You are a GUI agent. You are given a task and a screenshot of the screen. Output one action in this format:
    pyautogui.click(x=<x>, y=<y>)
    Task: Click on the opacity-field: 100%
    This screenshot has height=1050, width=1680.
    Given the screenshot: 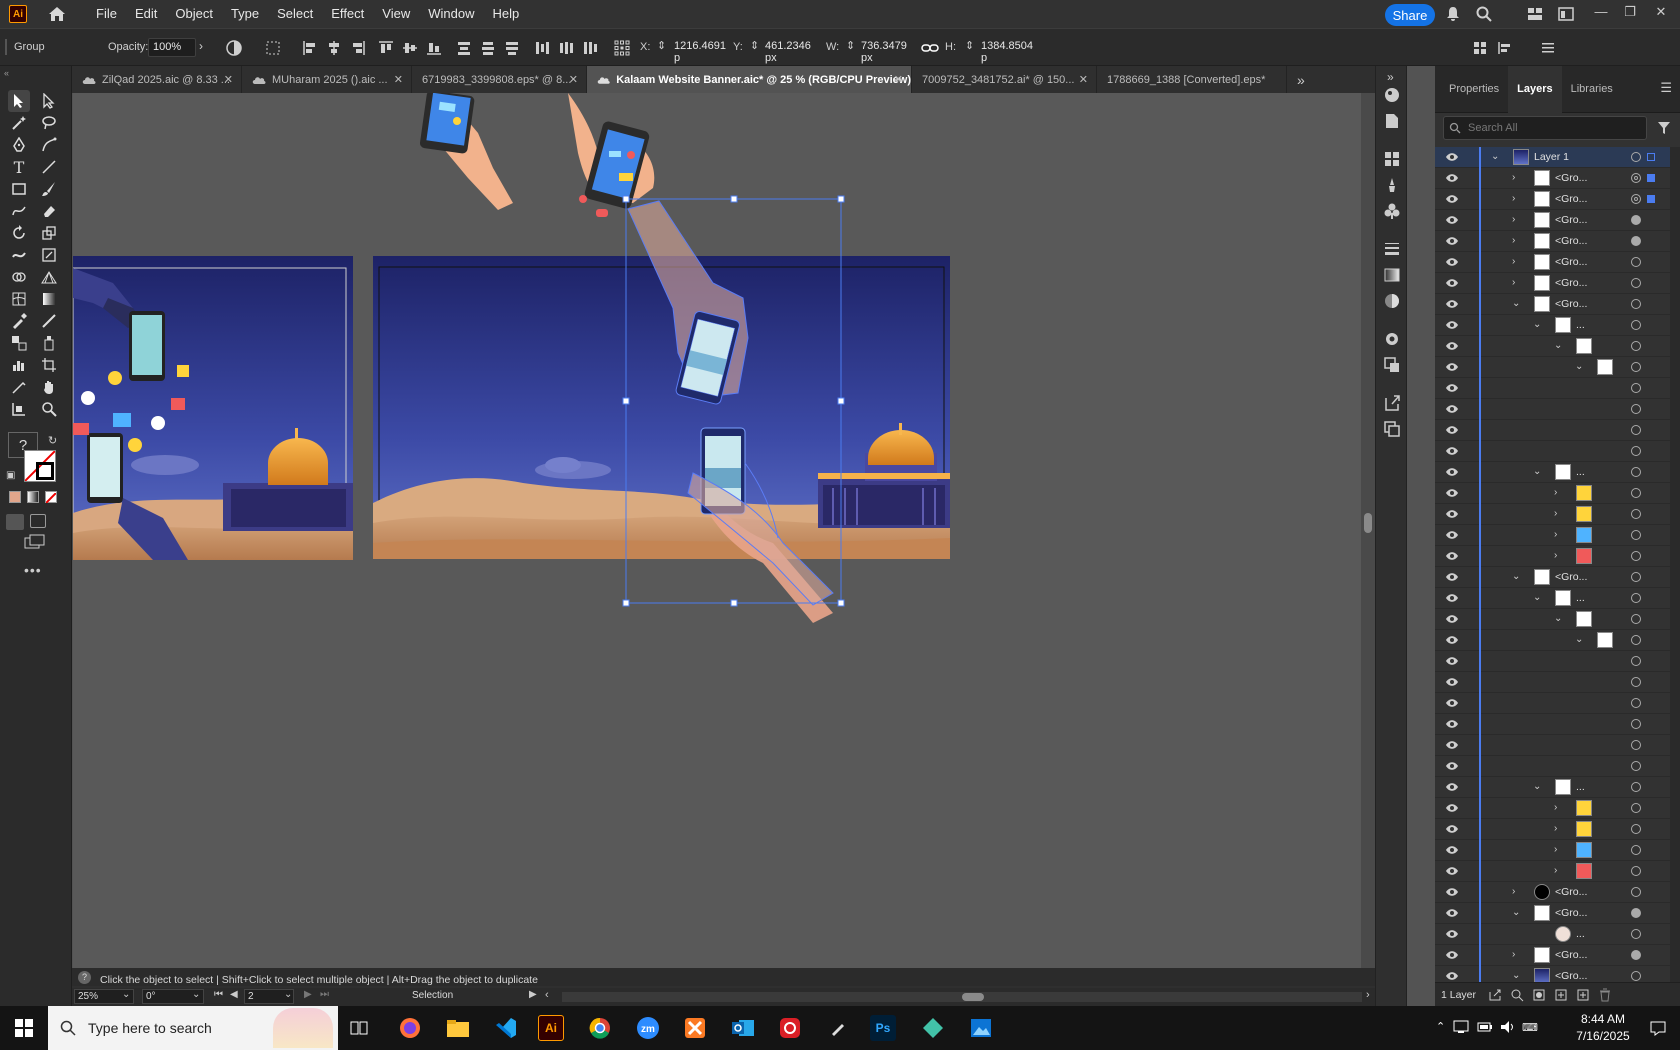 What is the action you would take?
    pyautogui.click(x=172, y=47)
    